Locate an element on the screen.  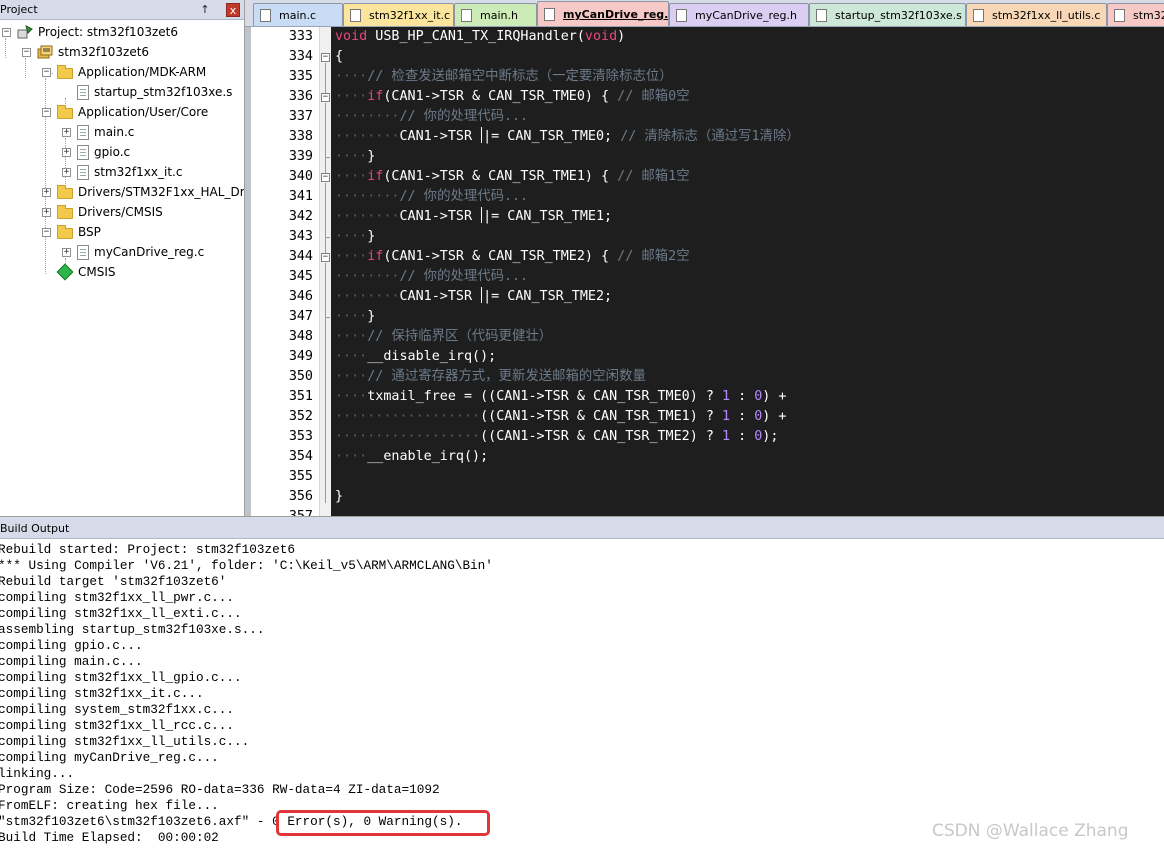
tree-file-startup: startup_stm32f103xe.s is located at coordinates (147, 92).